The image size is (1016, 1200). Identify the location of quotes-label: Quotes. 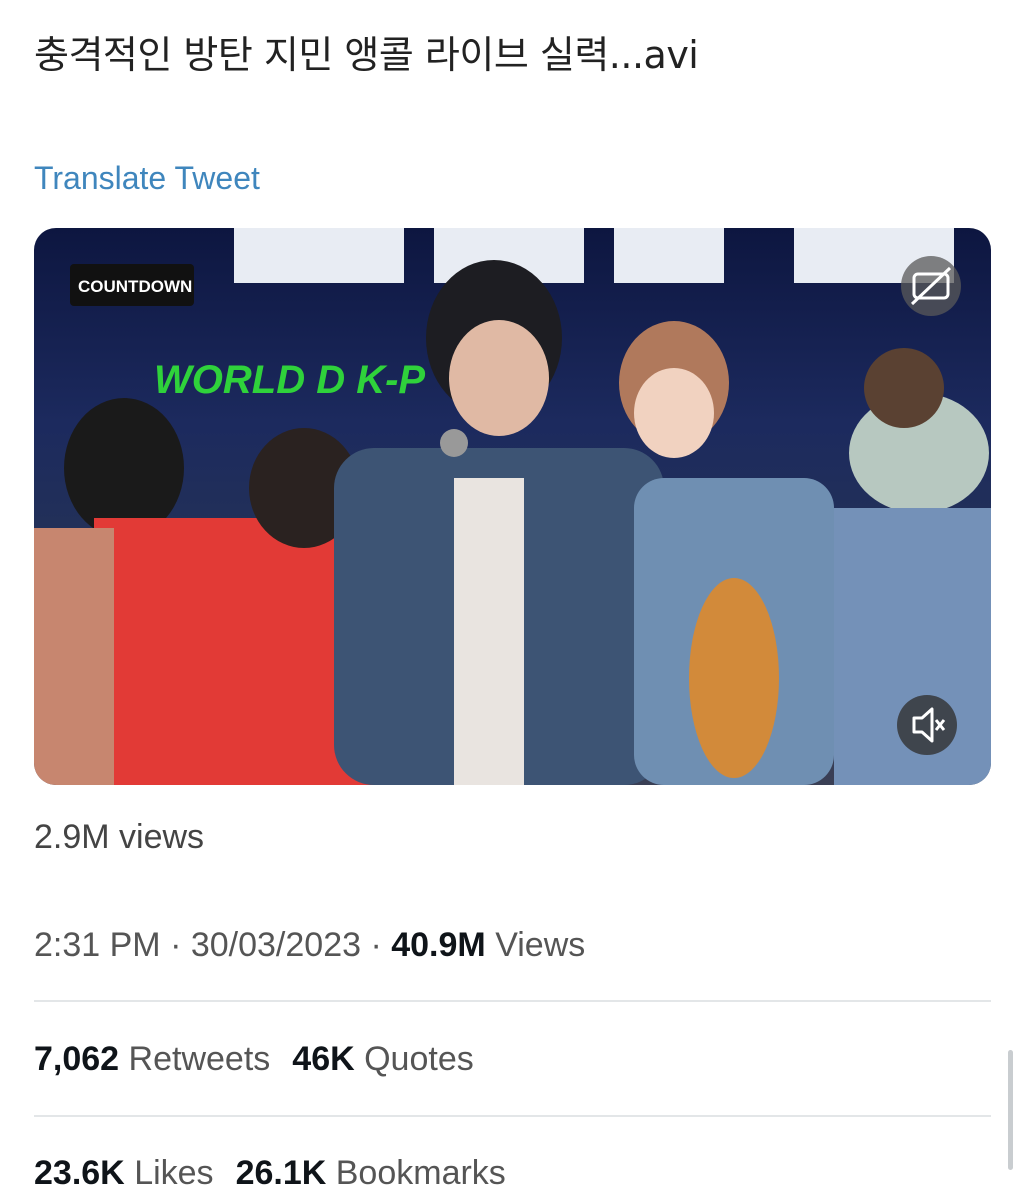
(419, 1059).